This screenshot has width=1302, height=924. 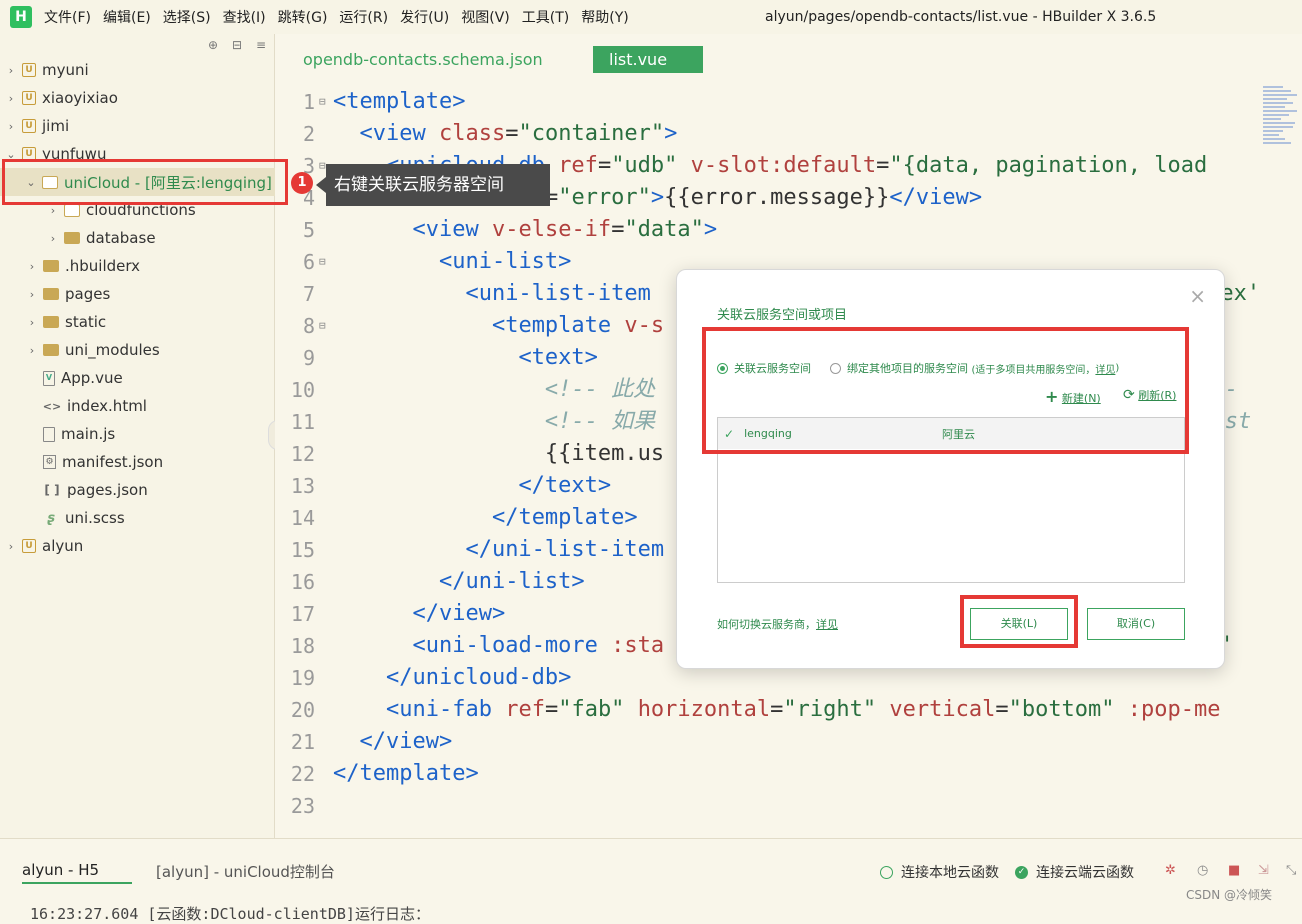 What do you see at coordinates (565, 485) in the screenshot?
I see `code-line: </text>` at bounding box center [565, 485].